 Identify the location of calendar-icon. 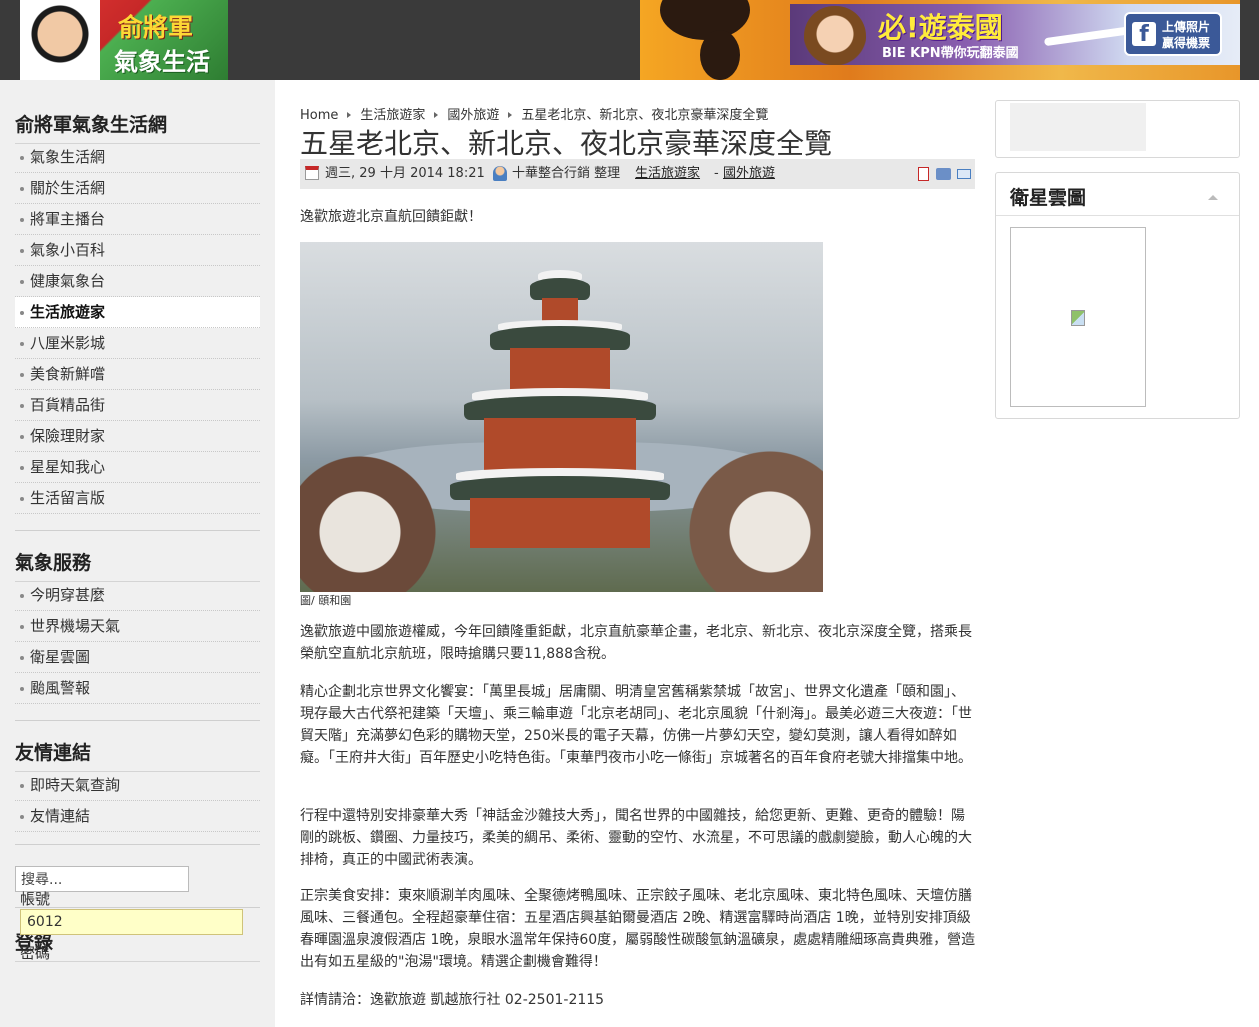
(312, 173).